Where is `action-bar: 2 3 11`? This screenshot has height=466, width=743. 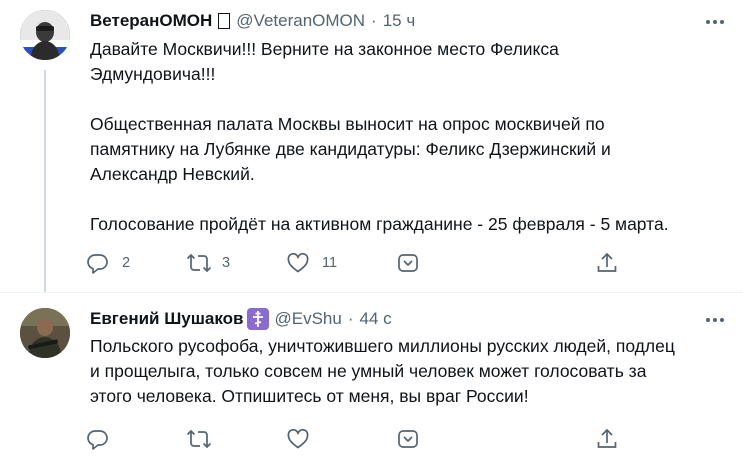
action-bar: 2 3 11 is located at coordinates (366, 263).